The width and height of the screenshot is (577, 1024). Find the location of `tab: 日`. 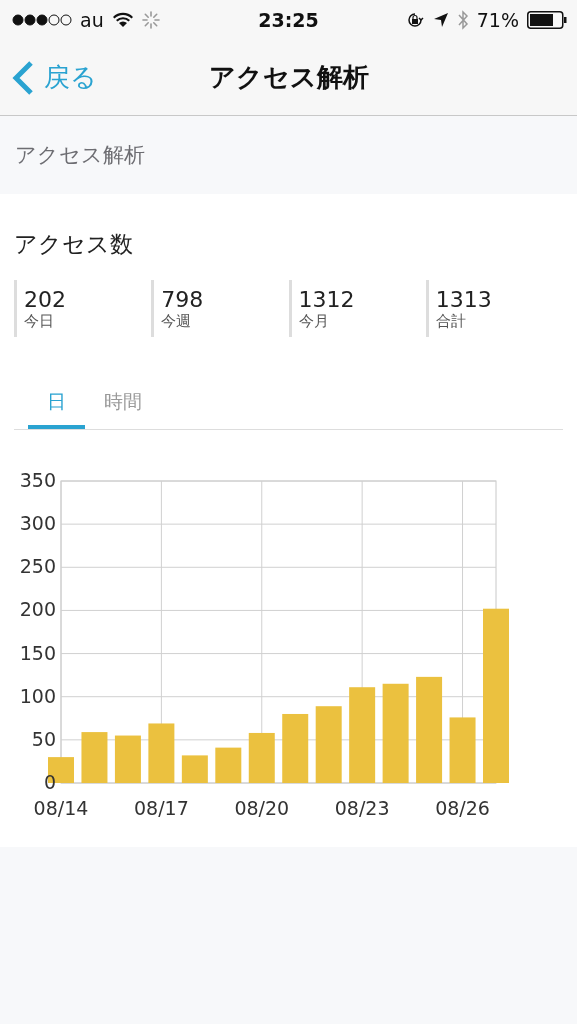

tab: 日 is located at coordinates (56, 405).